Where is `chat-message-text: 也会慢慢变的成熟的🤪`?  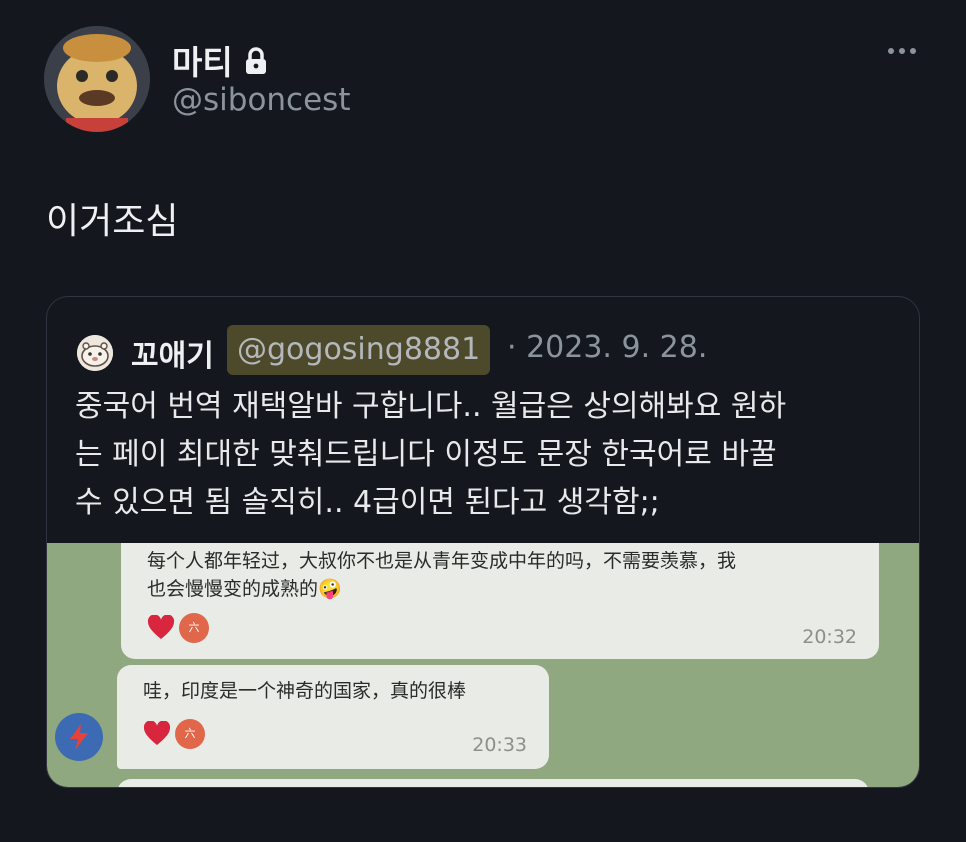
chat-message-text: 也会慢慢变的成熟的🤪 is located at coordinates (244, 589).